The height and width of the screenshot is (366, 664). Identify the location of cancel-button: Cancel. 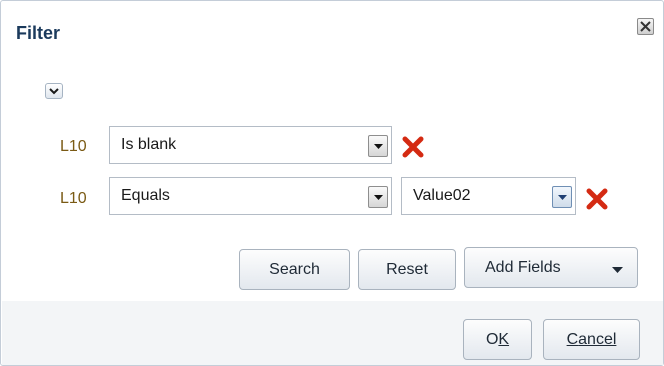
(591, 339).